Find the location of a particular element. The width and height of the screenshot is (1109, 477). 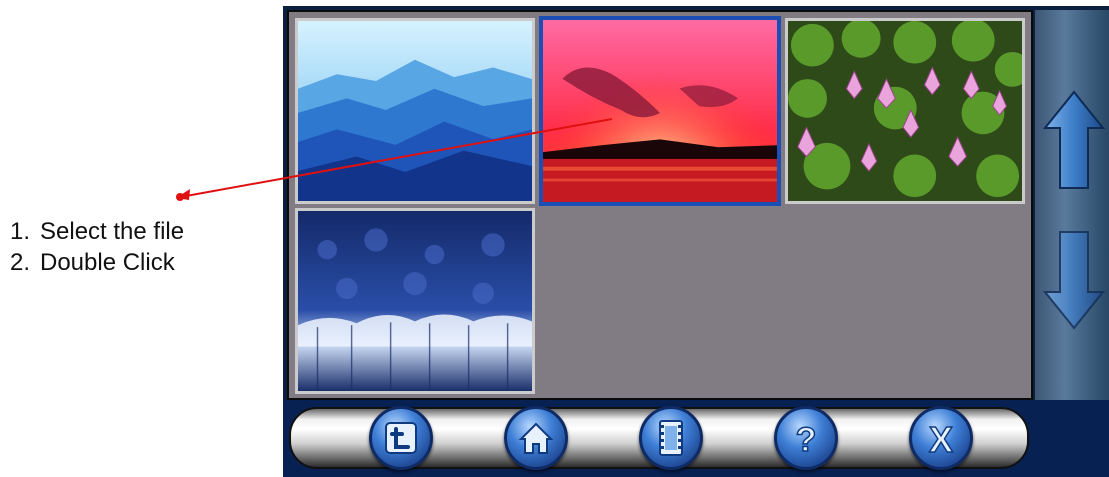

thumbnail-sunset is located at coordinates (660, 111).